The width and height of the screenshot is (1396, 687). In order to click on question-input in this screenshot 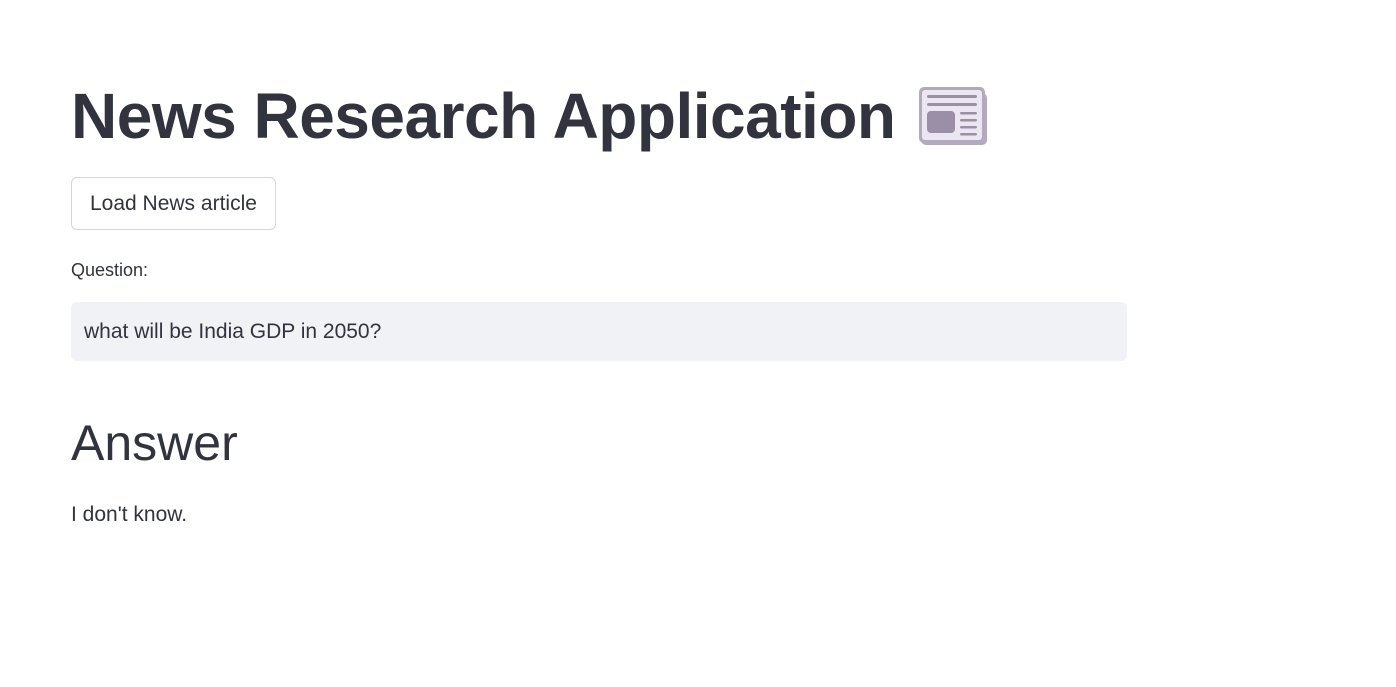, I will do `click(599, 331)`.